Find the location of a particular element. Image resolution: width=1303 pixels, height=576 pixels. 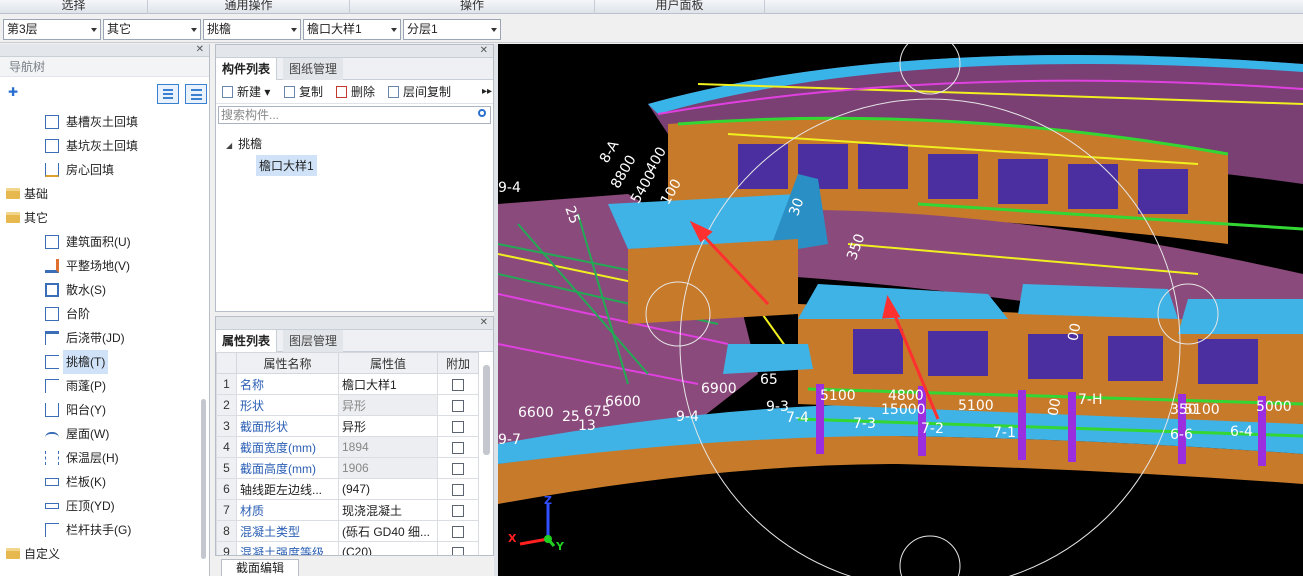

nav-item-apron: 散水(S) is located at coordinates (99, 290).